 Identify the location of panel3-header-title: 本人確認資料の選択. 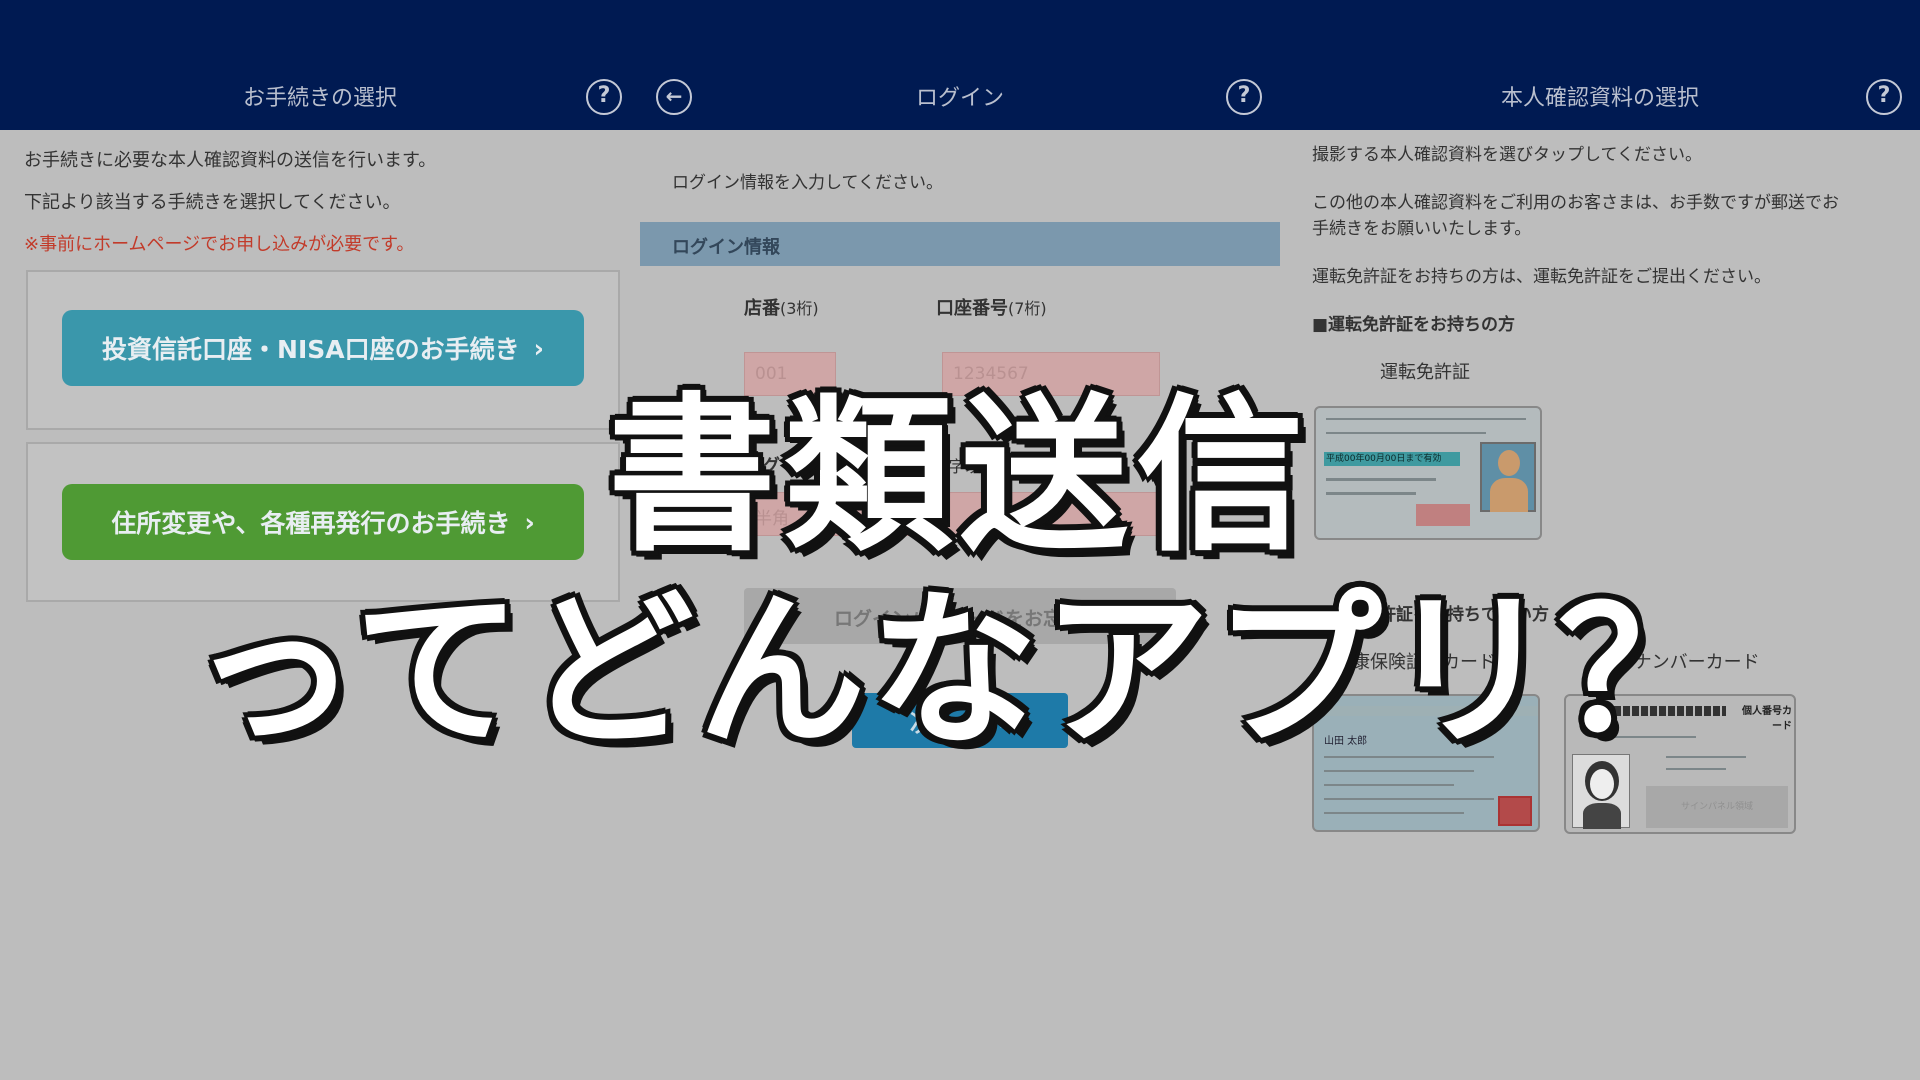
(1599, 98).